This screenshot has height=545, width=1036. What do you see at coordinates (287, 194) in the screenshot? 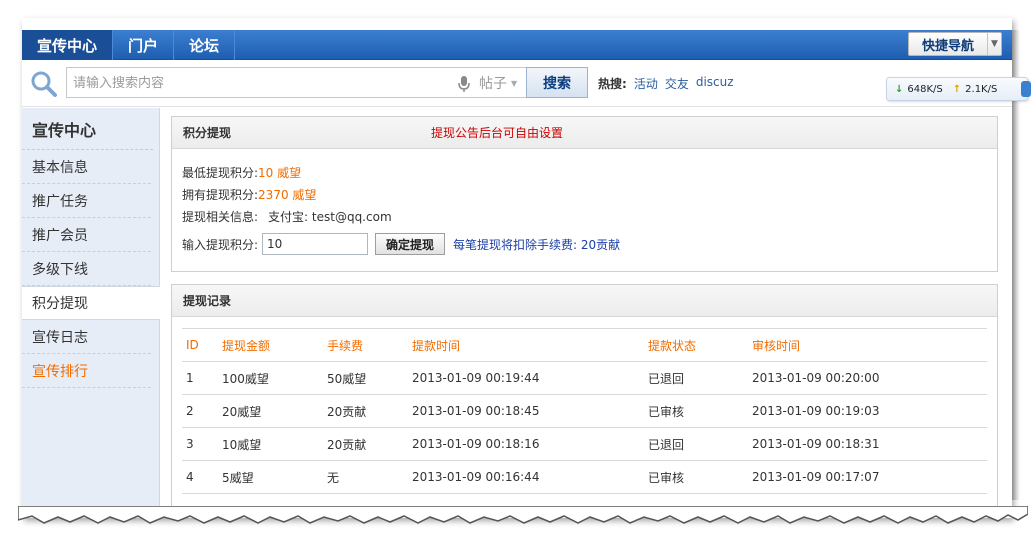
I see `owned-points-value: 2370 威望` at bounding box center [287, 194].